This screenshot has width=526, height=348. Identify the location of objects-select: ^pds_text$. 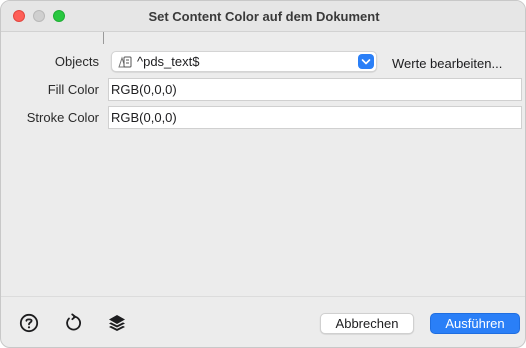
(244, 61).